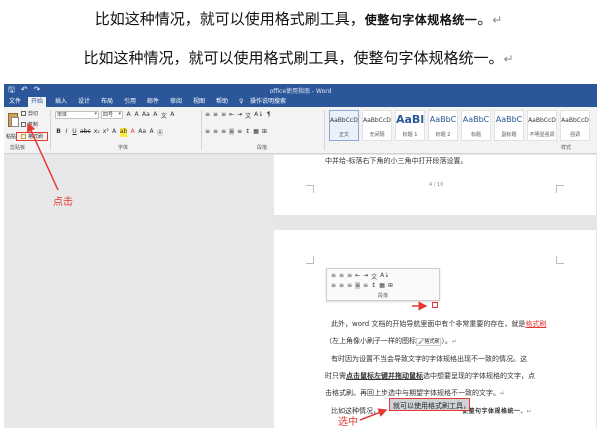 The width and height of the screenshot is (597, 428). What do you see at coordinates (373, 414) in the screenshot?
I see `select-arrow` at bounding box center [373, 414].